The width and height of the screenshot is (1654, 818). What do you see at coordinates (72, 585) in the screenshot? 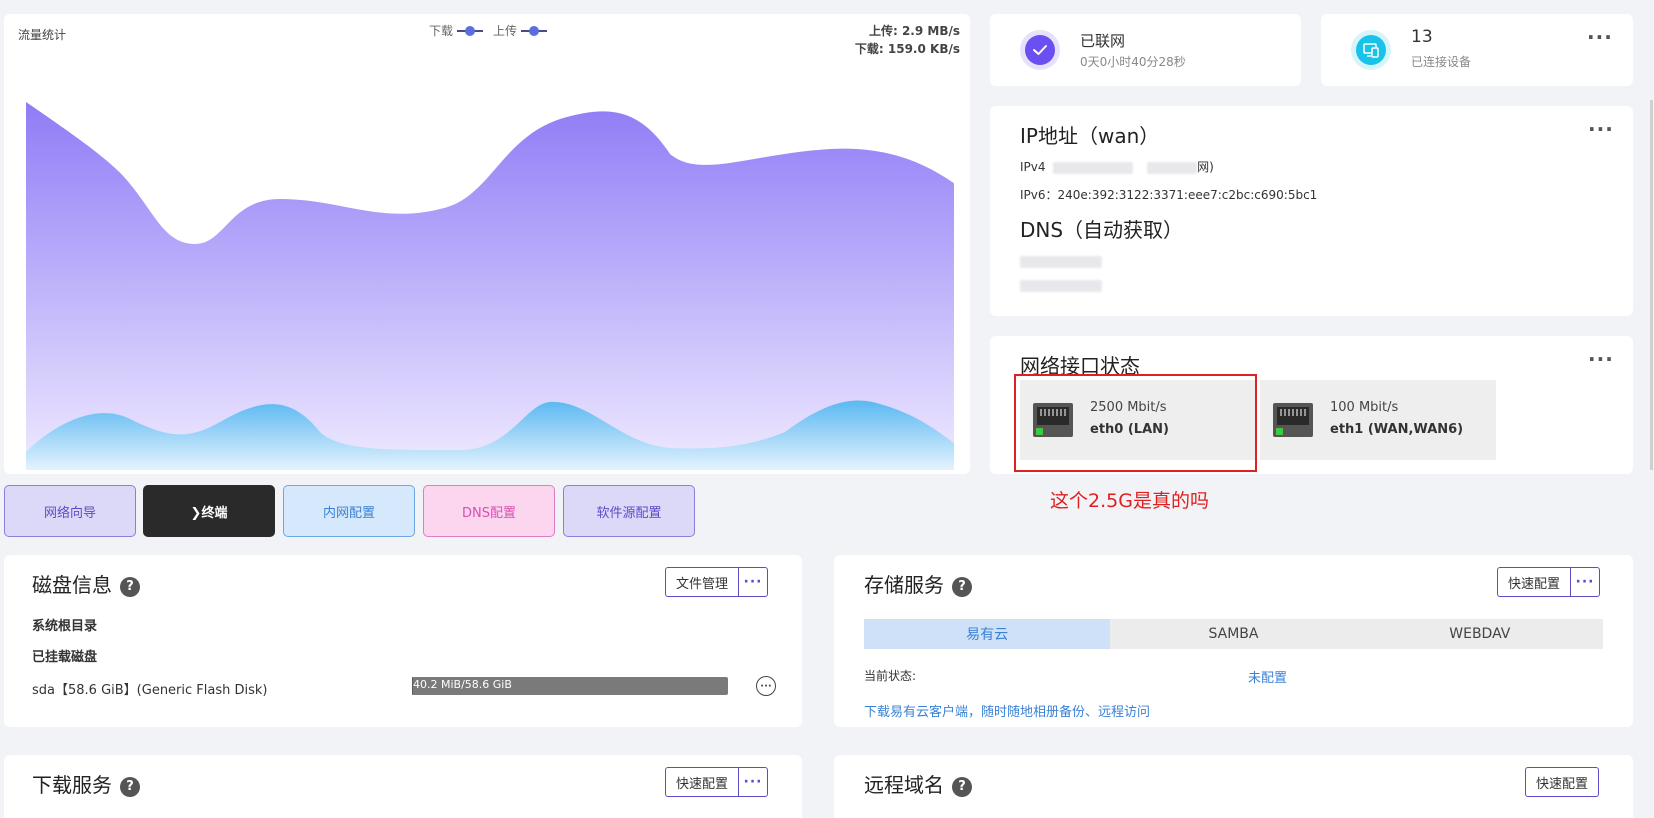
I see `disk-title-text: 磁盘信息` at bounding box center [72, 585].